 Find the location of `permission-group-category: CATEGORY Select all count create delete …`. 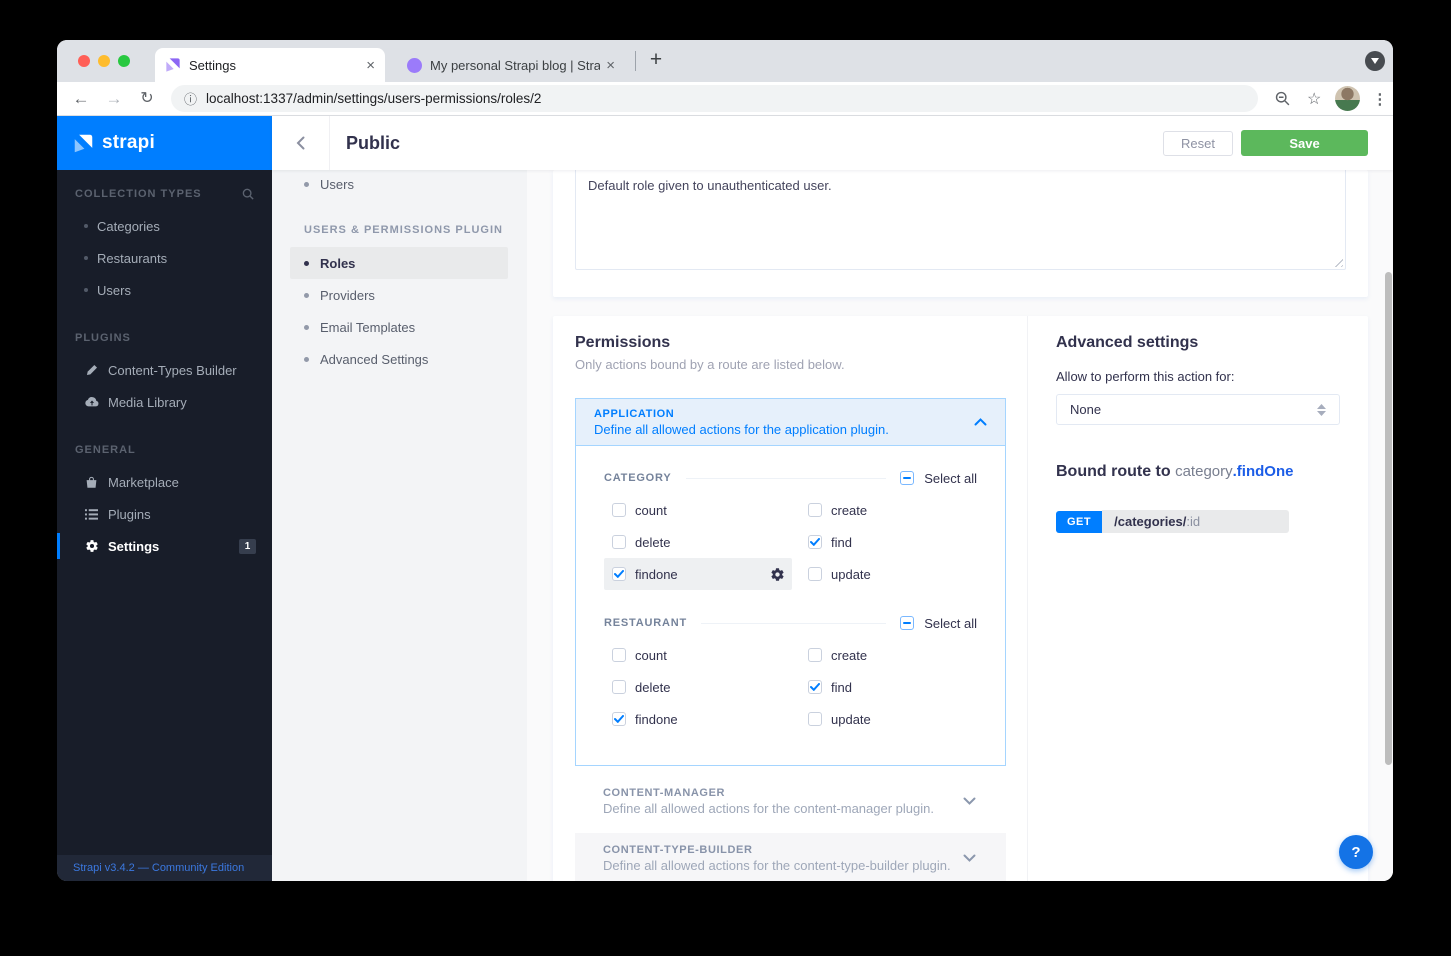

permission-group-category: CATEGORY Select all count create delete … is located at coordinates (790, 530).